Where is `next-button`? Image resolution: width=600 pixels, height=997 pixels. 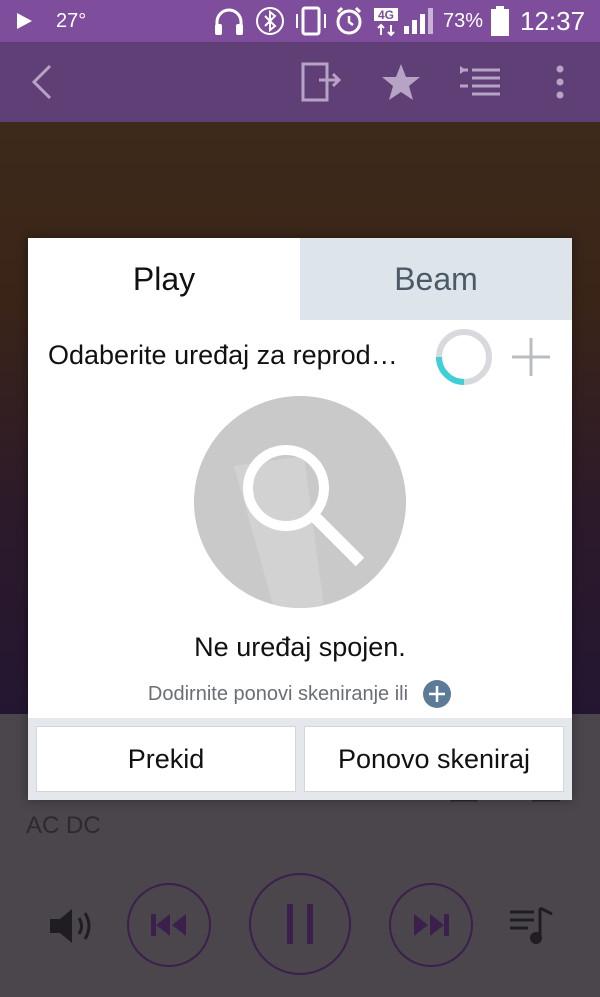 next-button is located at coordinates (431, 925).